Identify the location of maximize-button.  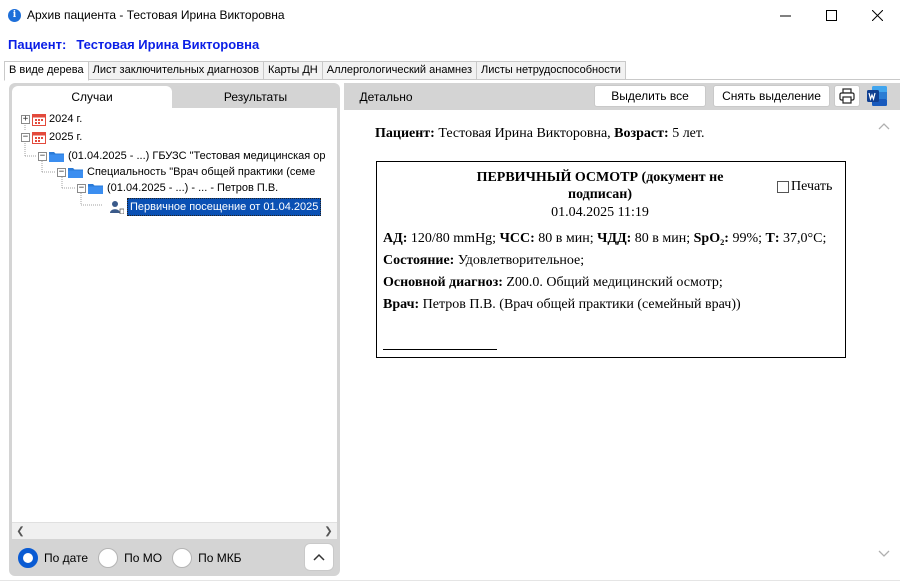
(831, 15).